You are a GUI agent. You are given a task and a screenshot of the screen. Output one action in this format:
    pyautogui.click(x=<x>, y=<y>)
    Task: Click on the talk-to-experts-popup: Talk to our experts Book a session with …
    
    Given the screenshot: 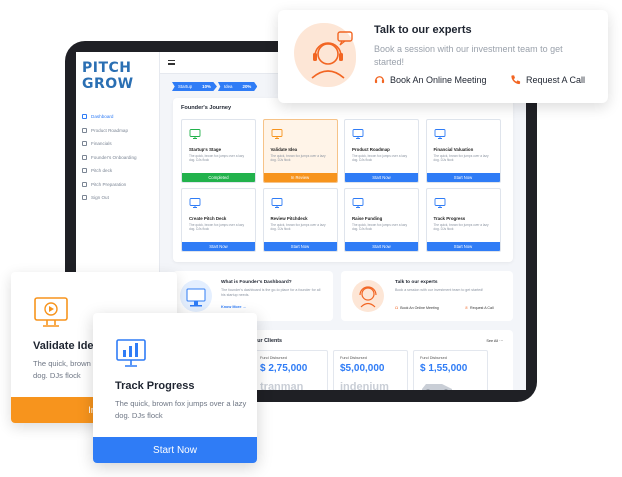 What is the action you would take?
    pyautogui.click(x=443, y=56)
    